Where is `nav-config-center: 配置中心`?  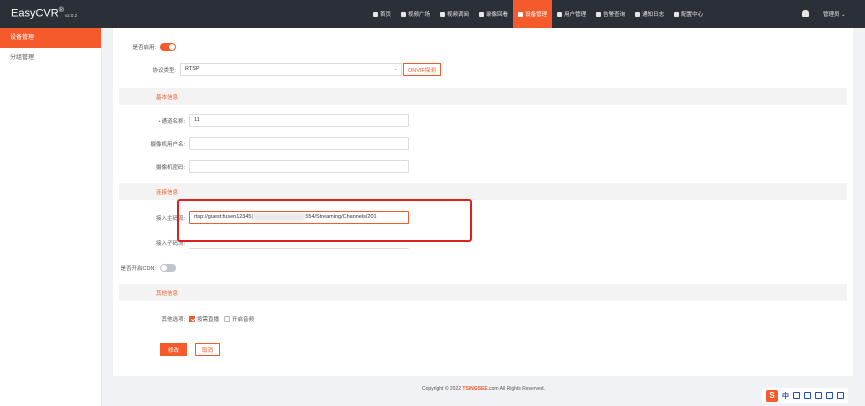 nav-config-center: 配置中心 is located at coordinates (688, 14).